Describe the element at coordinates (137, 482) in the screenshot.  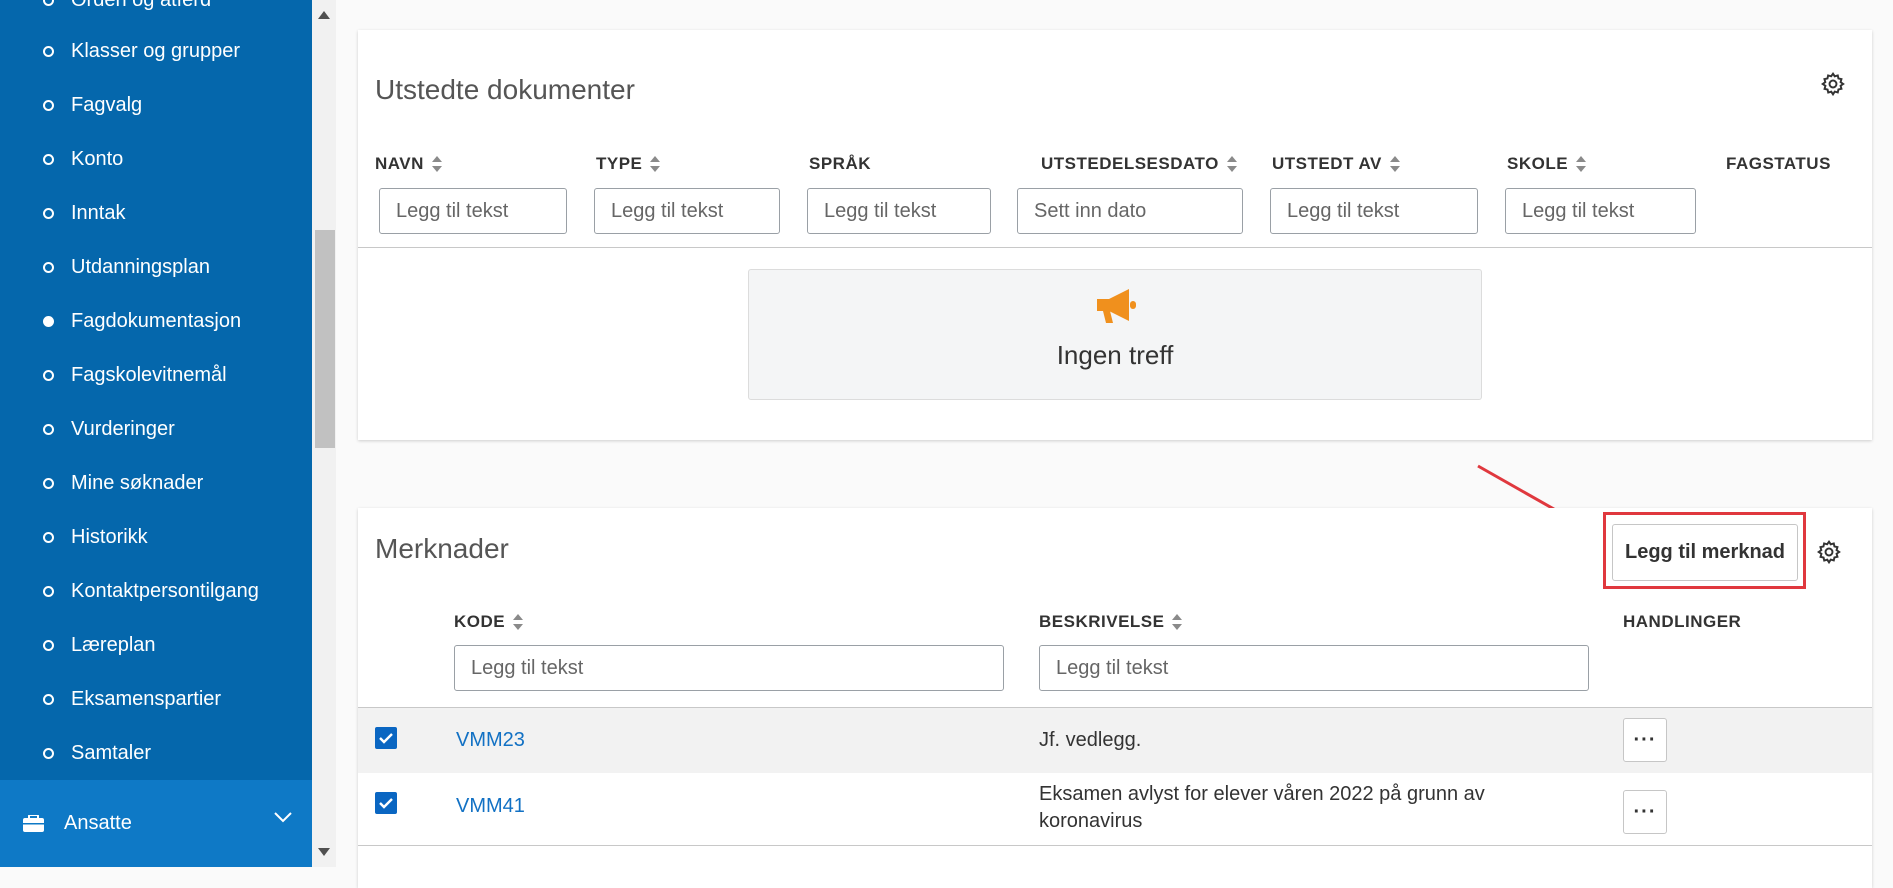
I see `sidebar-item-label: Mine søknader` at that location.